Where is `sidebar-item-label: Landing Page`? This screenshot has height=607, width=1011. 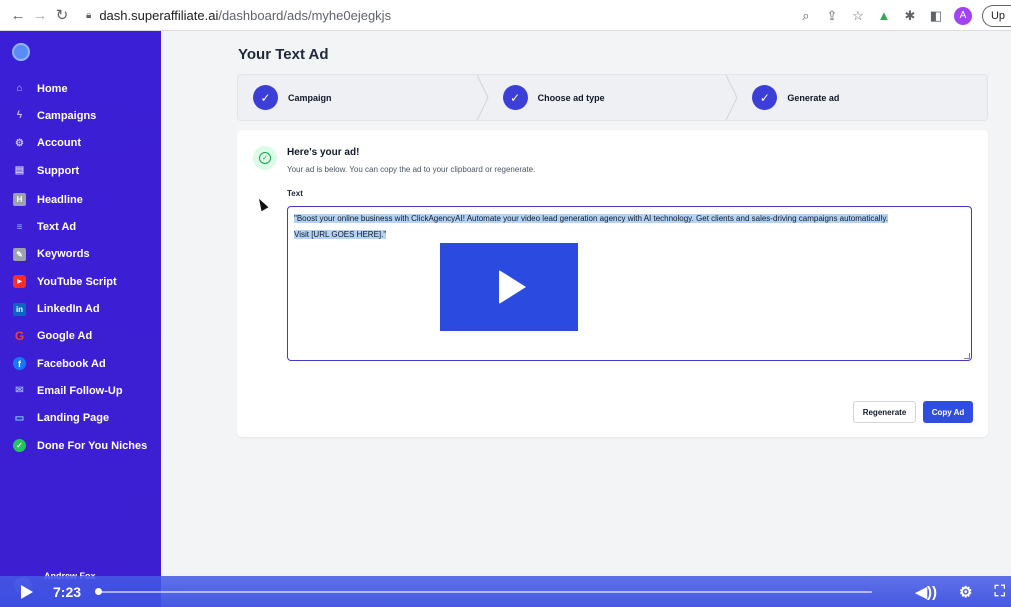
sidebar-item-label: Landing Page is located at coordinates (73, 418).